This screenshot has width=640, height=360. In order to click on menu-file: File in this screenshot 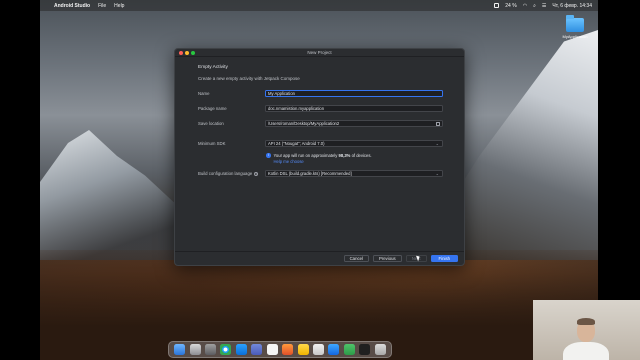, I will do `click(102, 6)`.